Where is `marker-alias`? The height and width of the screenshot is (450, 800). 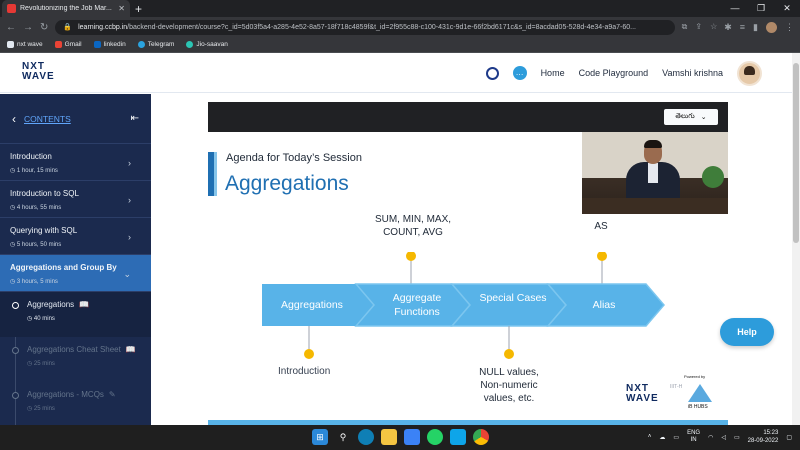
marker-alias is located at coordinates (602, 256).